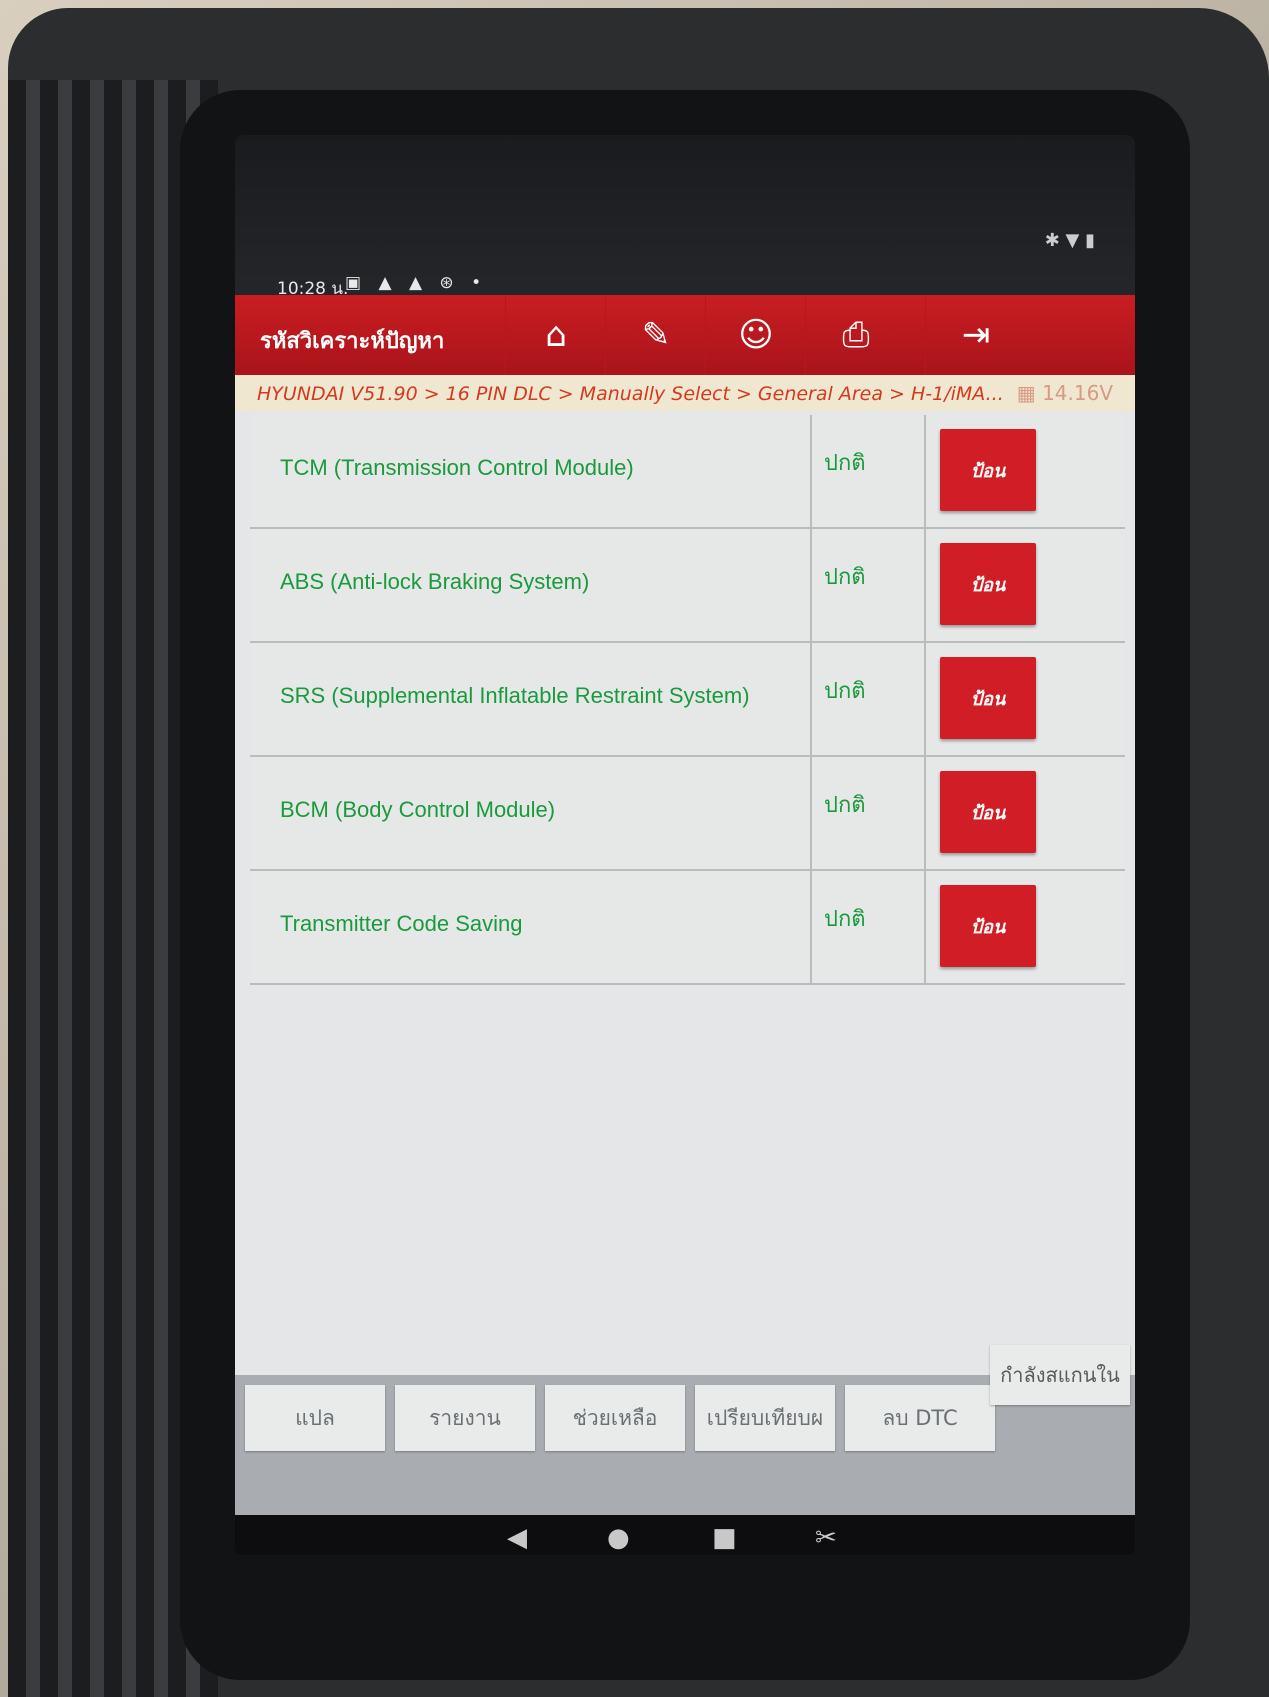 This screenshot has height=1697, width=1269. I want to click on back-icon: ◀, so click(517, 1538).